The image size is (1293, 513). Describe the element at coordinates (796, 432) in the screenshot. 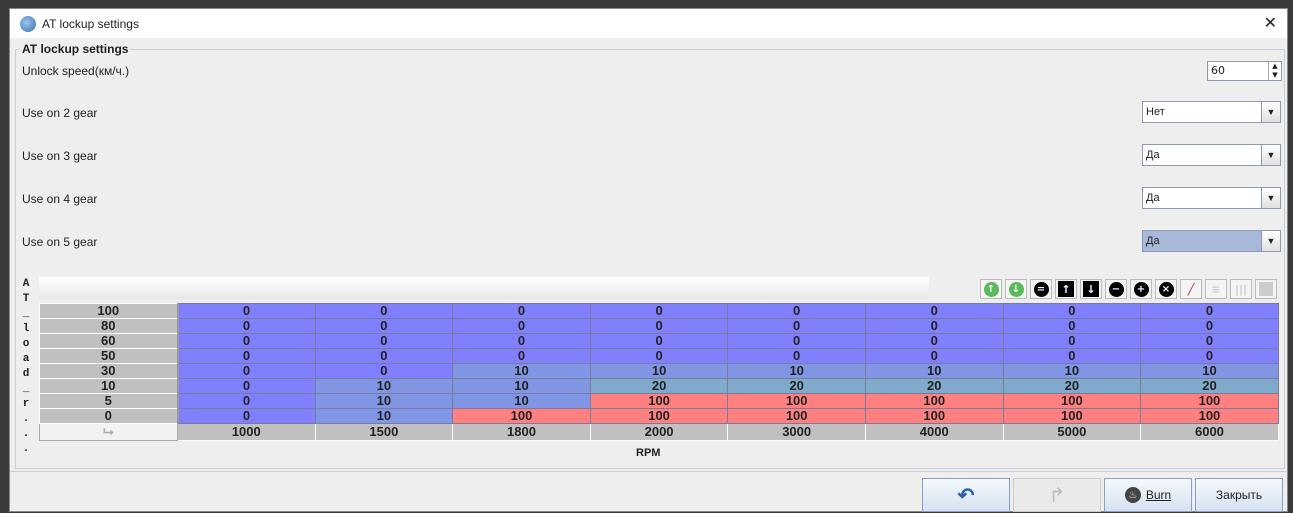

I see `col-header: 3000` at that location.